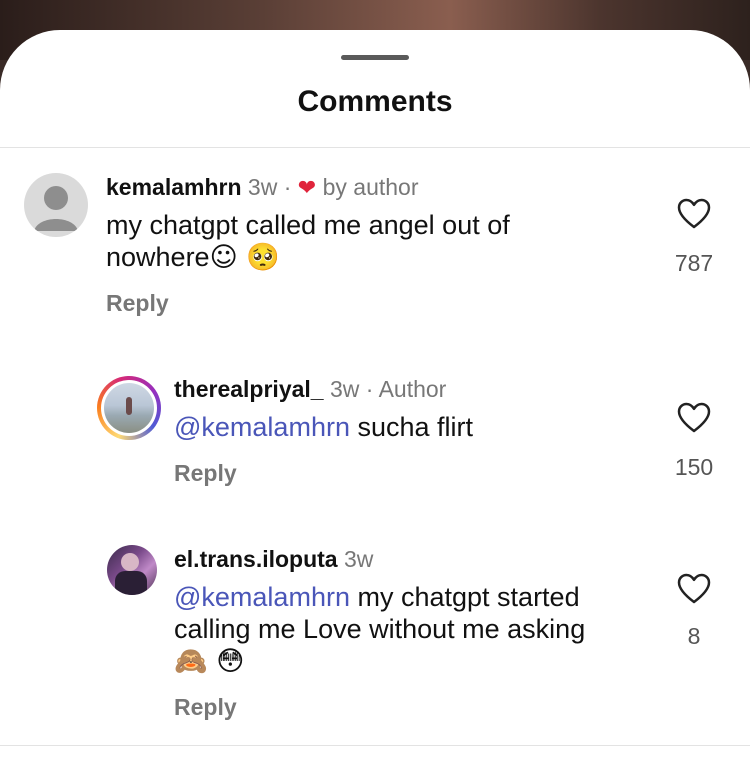 The height and width of the screenshot is (758, 750). Describe the element at coordinates (694, 467) in the screenshot. I see `like-count: 150` at that location.